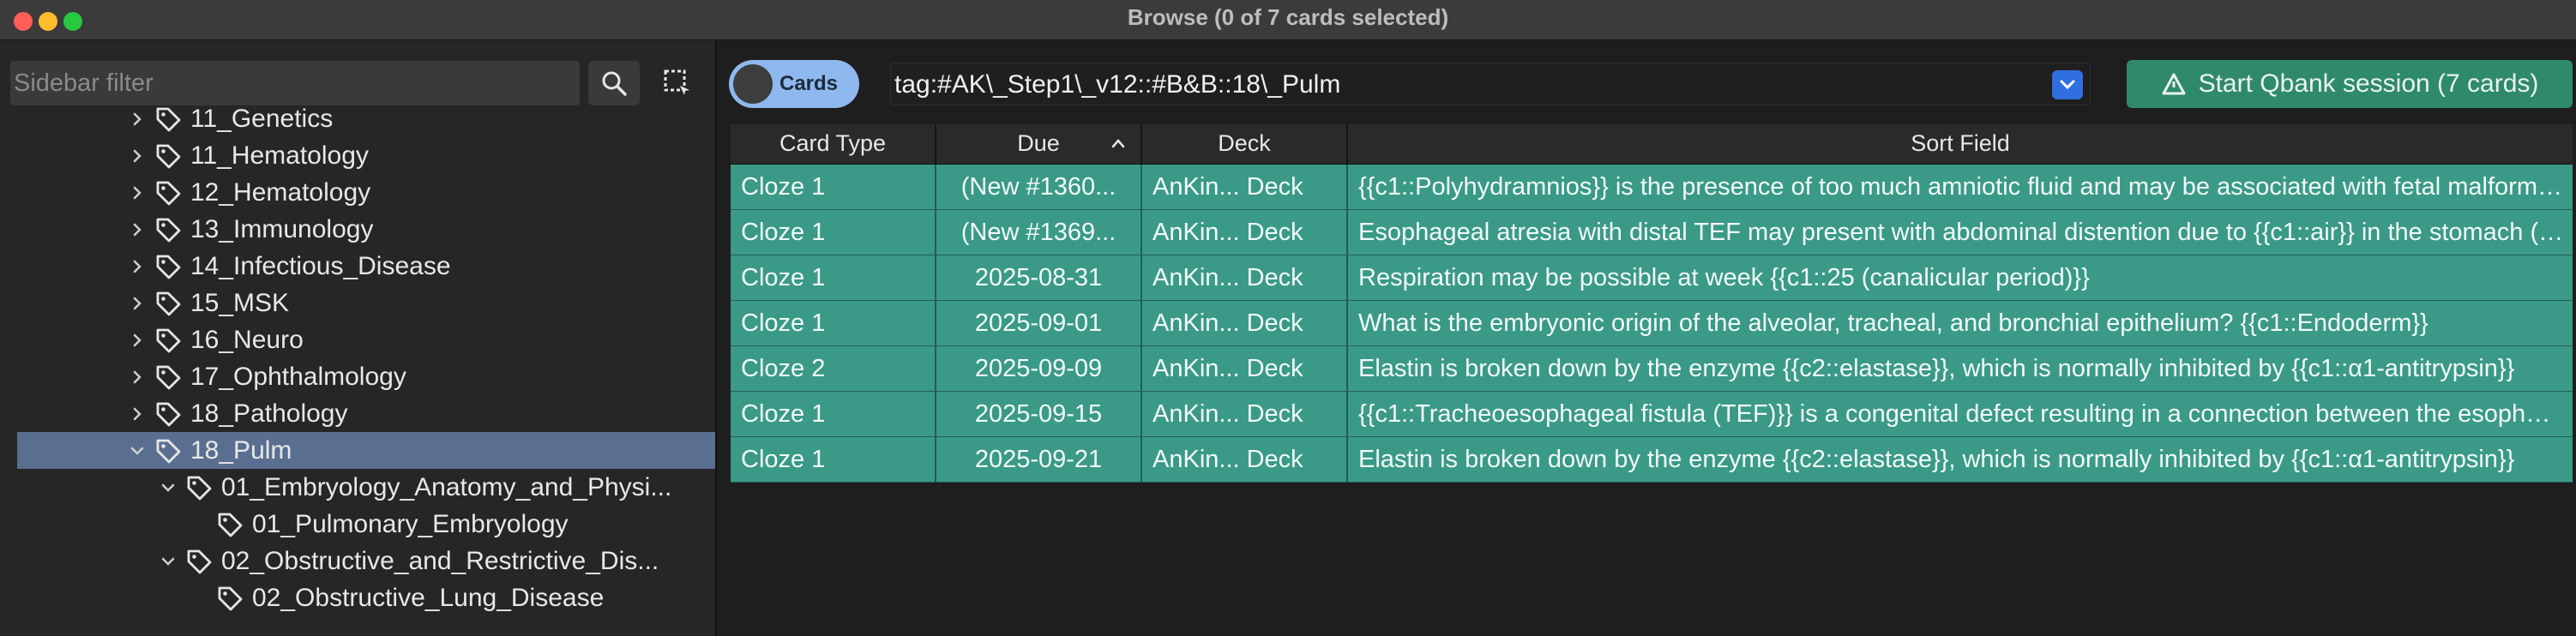 This screenshot has height=636, width=2576. Describe the element at coordinates (298, 376) in the screenshot. I see `sidebar-item-label: 17_Ophthalmology` at that location.